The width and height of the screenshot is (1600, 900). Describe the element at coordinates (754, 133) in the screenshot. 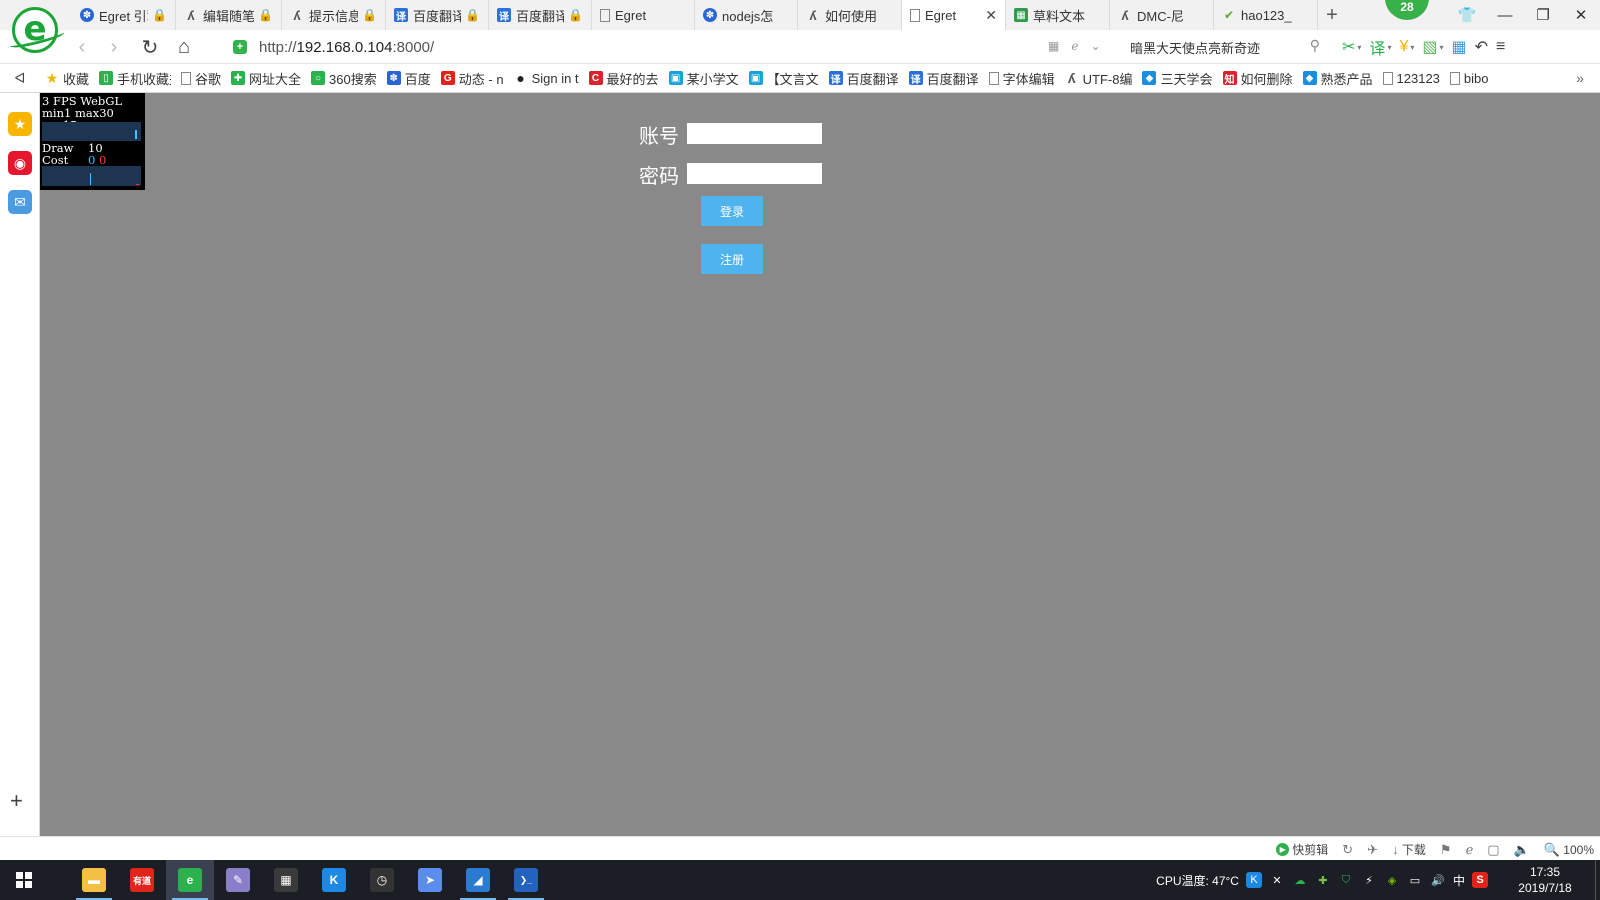

I see `account-input` at that location.